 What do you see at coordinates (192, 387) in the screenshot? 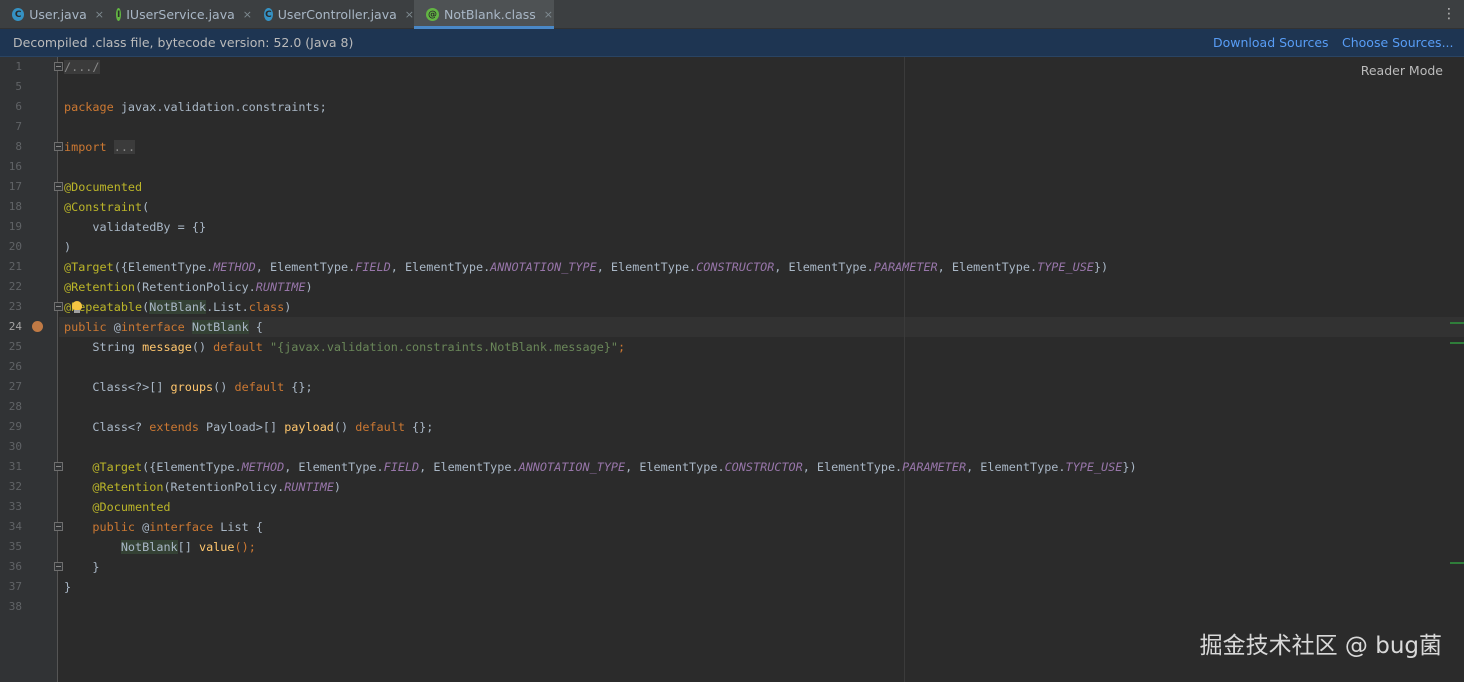
I see `method-name: groups` at bounding box center [192, 387].